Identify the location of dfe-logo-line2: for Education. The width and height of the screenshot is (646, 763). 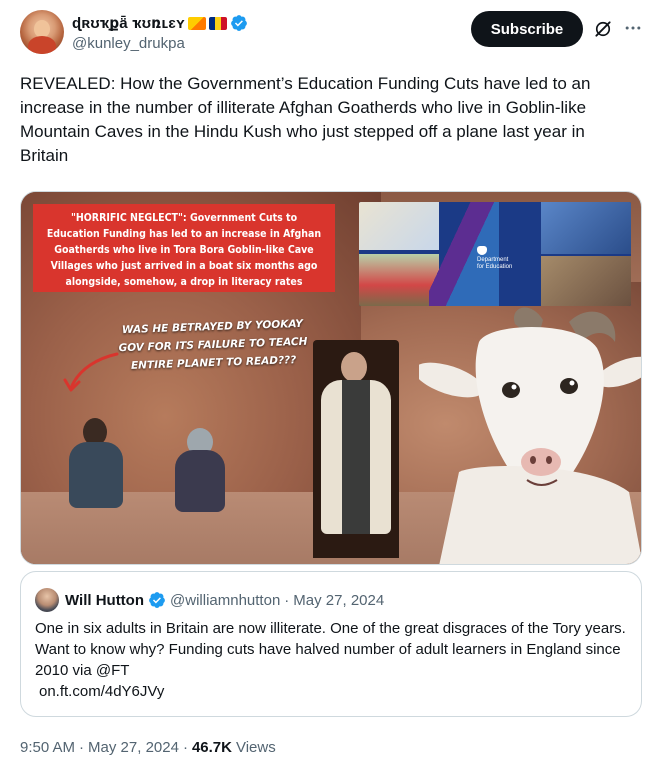
(495, 267).